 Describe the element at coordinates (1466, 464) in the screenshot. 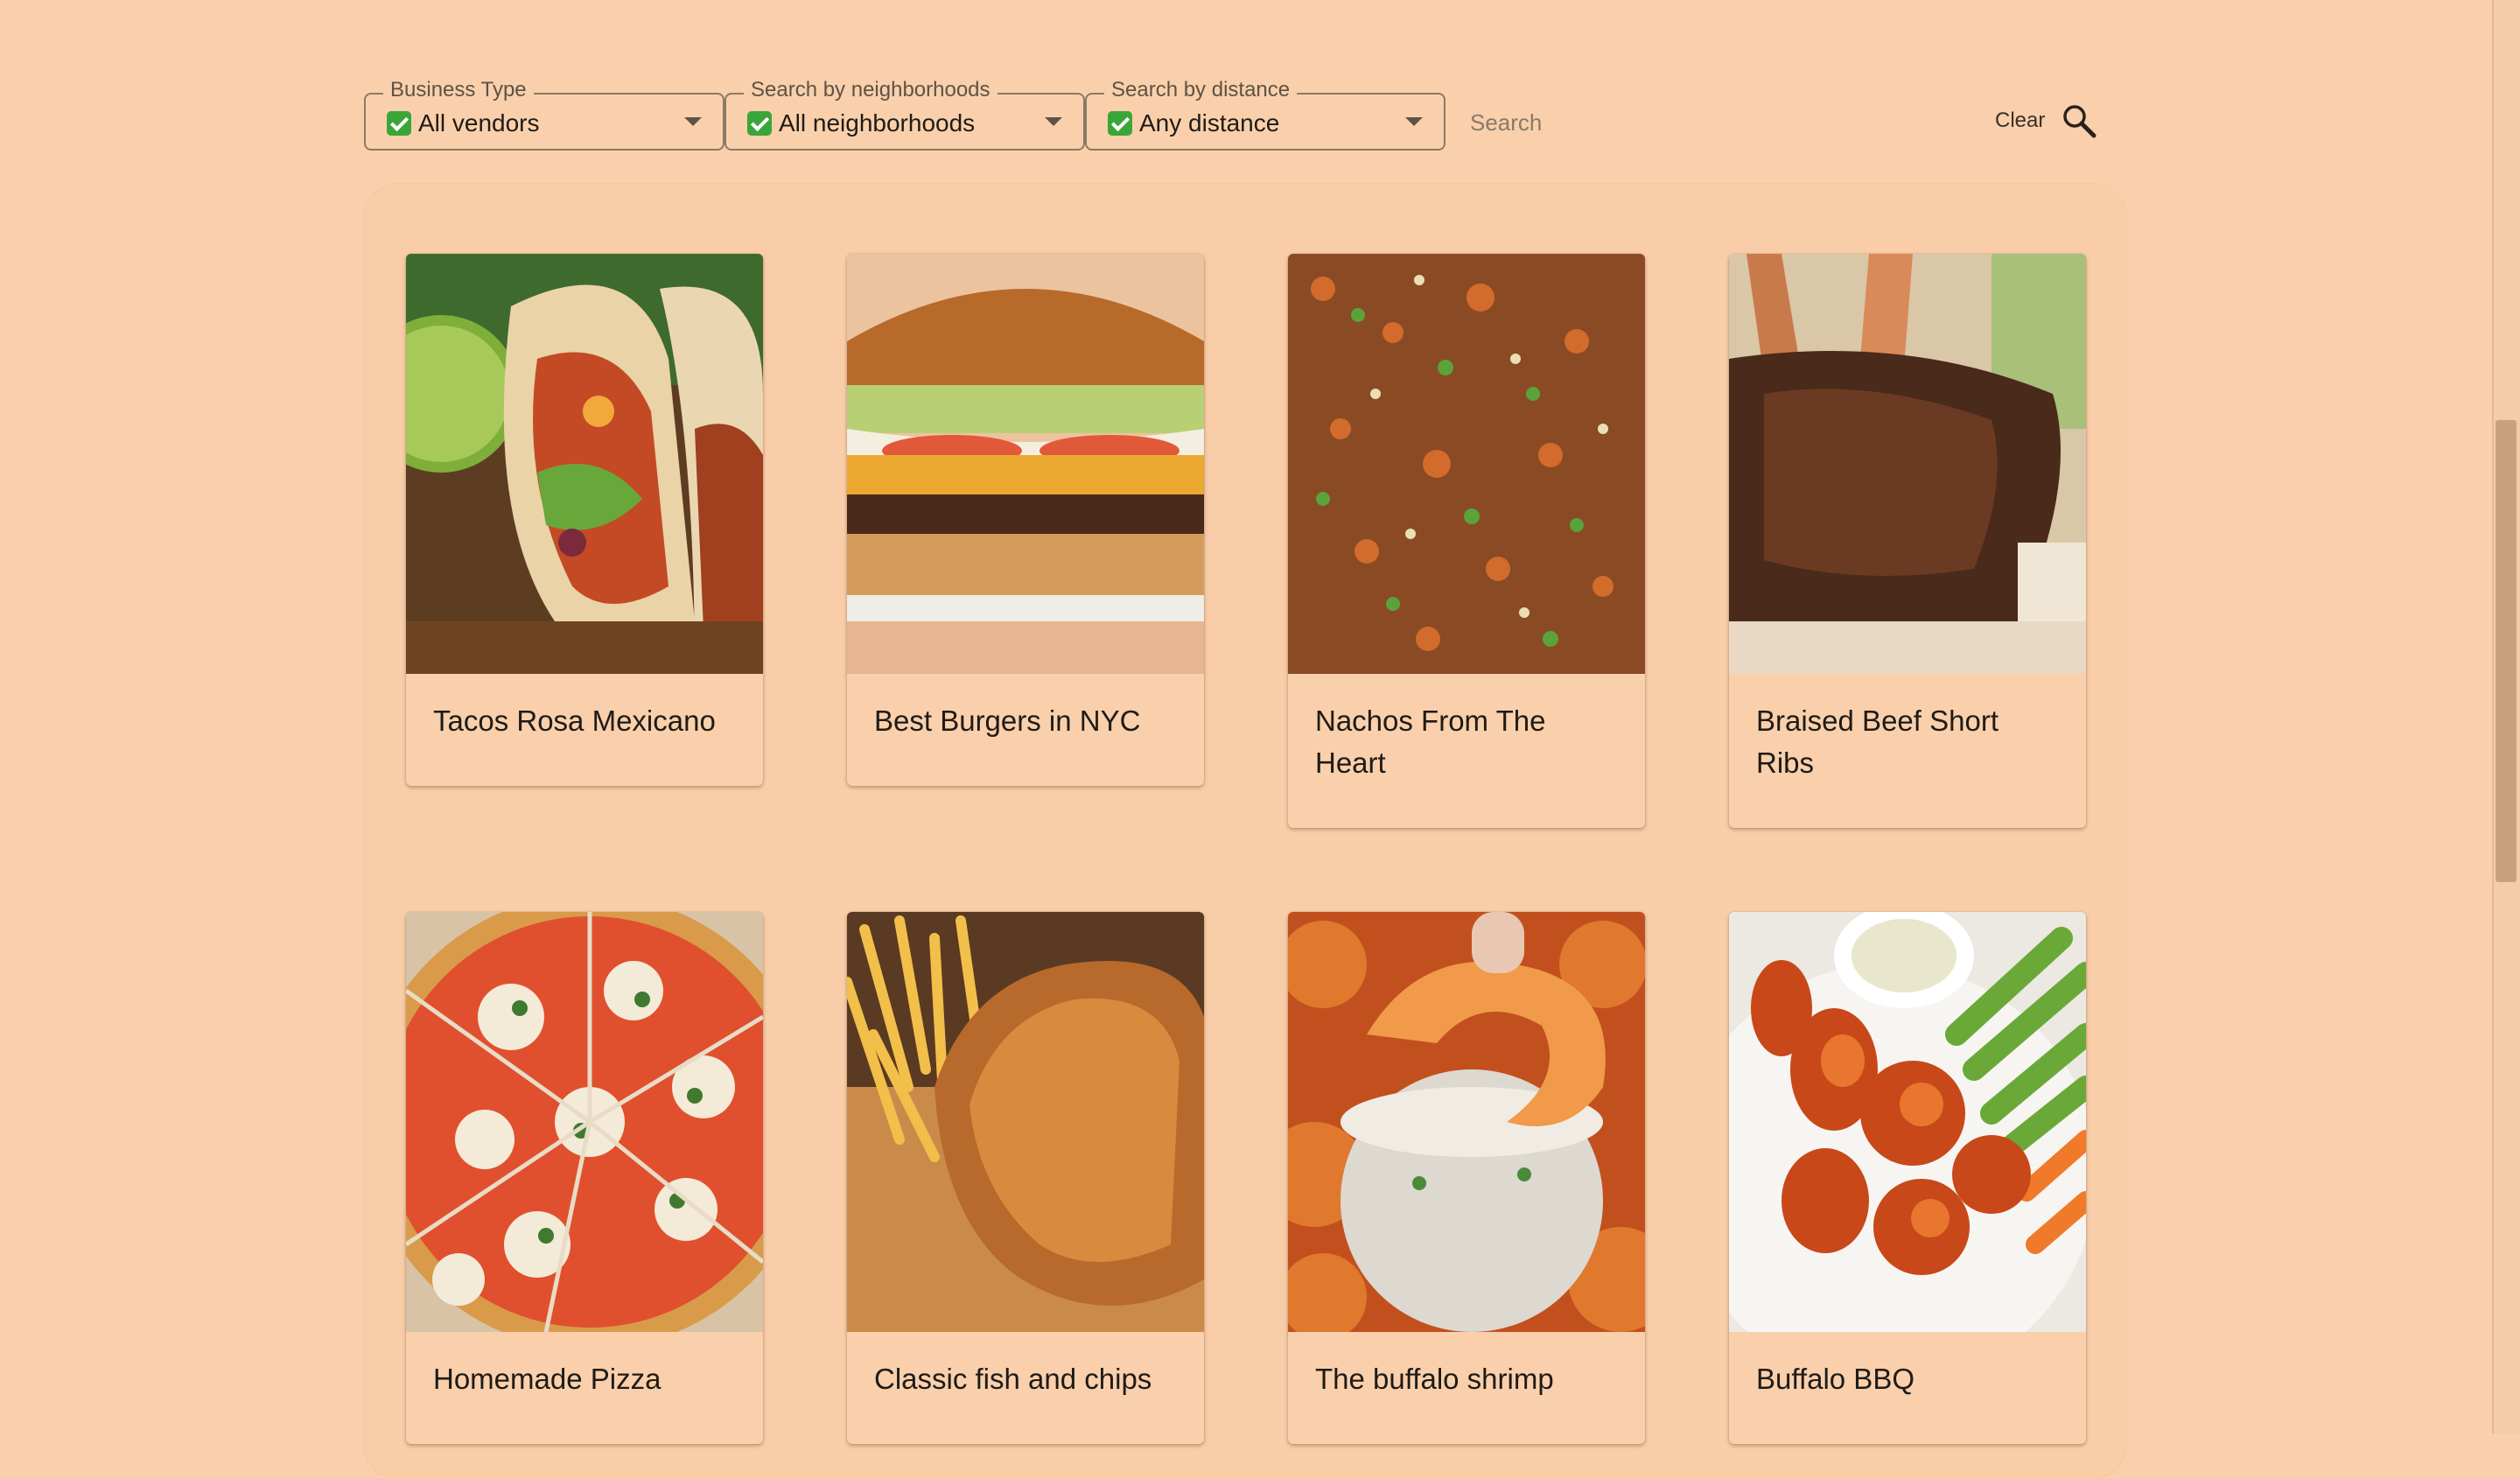

I see `vendor-image-nachos` at that location.